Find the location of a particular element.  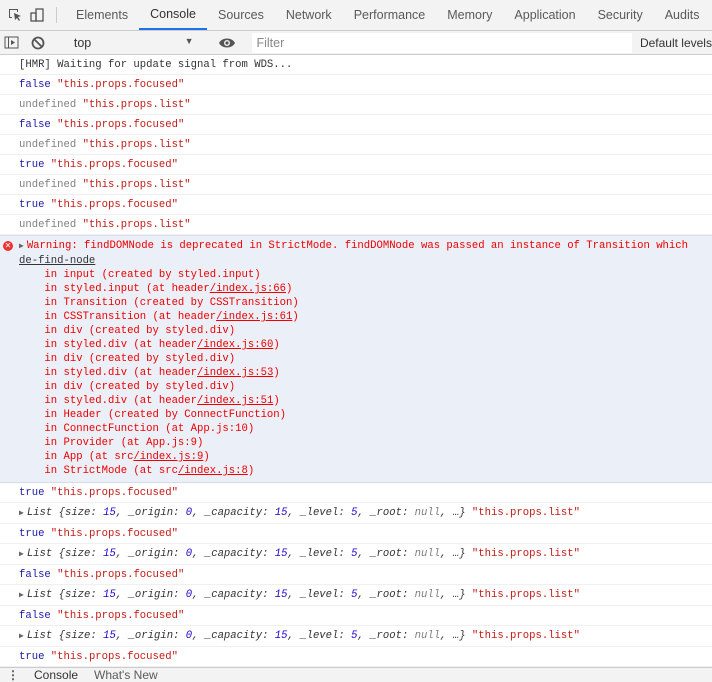

error-link: de-find-node is located at coordinates (57, 261).